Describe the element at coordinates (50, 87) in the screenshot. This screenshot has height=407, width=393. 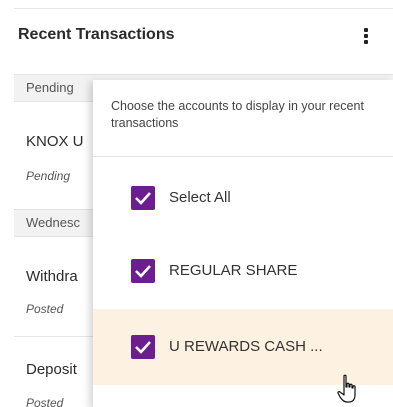
I see `section-date-label: Pending` at that location.